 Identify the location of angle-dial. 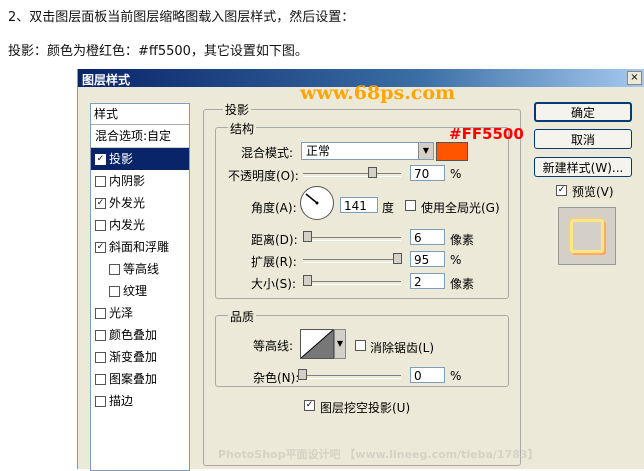
(317, 203).